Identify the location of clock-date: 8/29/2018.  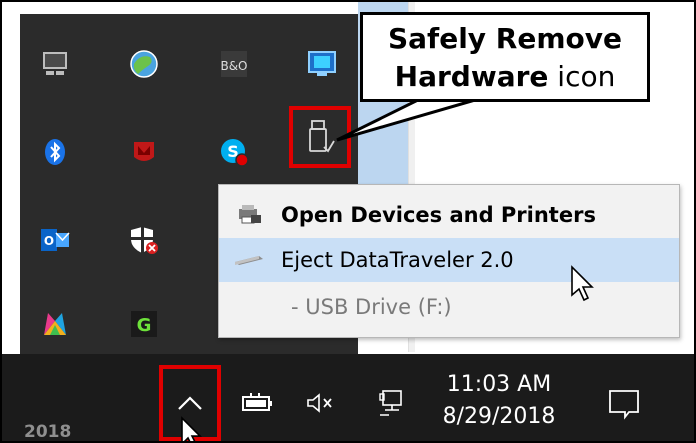
(499, 416).